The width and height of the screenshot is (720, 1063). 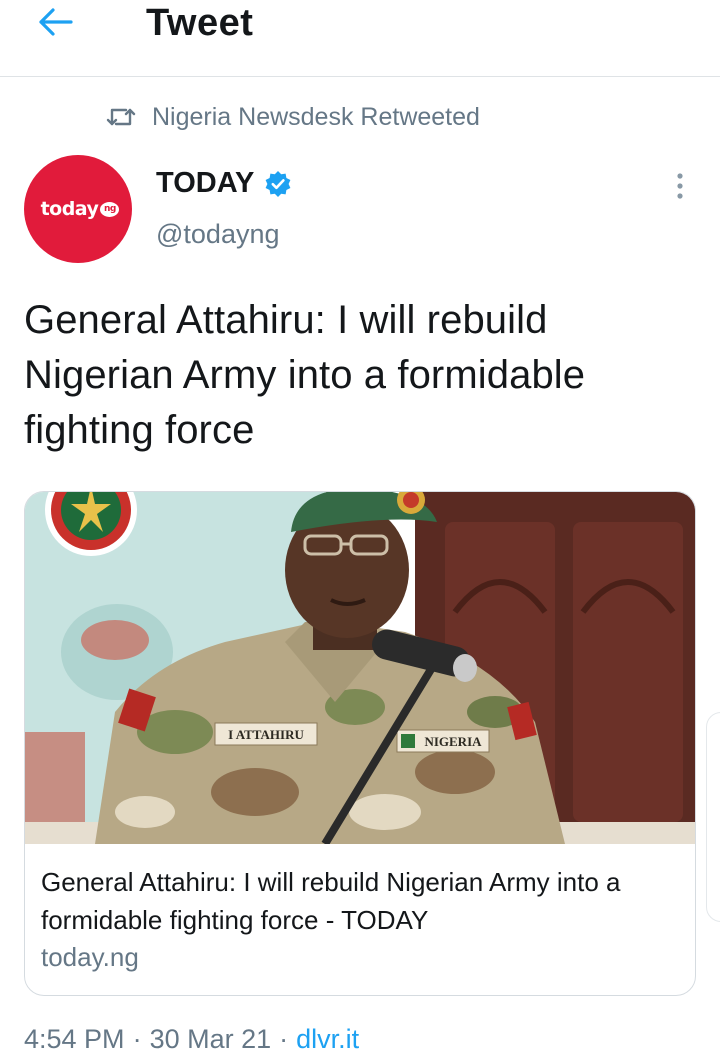 What do you see at coordinates (218, 234) in the screenshot?
I see `author-handle: @todayng` at bounding box center [218, 234].